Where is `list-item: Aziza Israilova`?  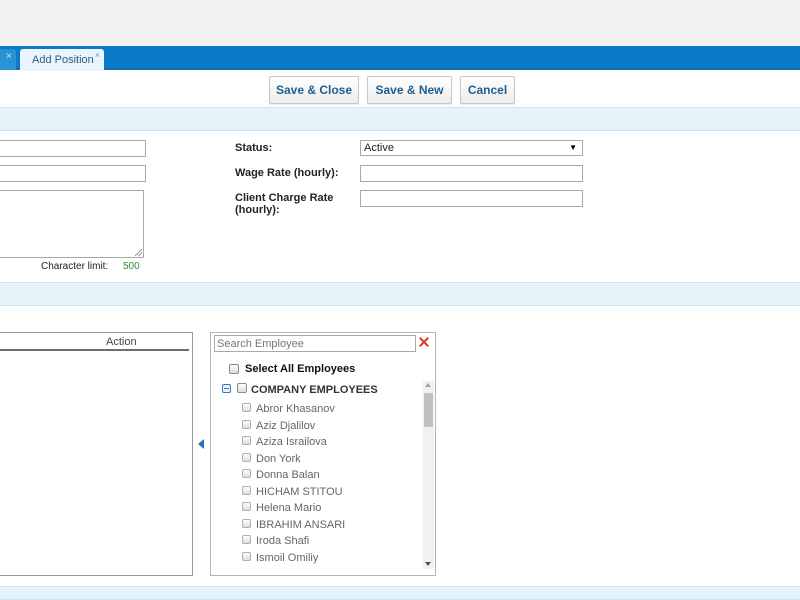
list-item: Aziza Israilova is located at coordinates (317, 443).